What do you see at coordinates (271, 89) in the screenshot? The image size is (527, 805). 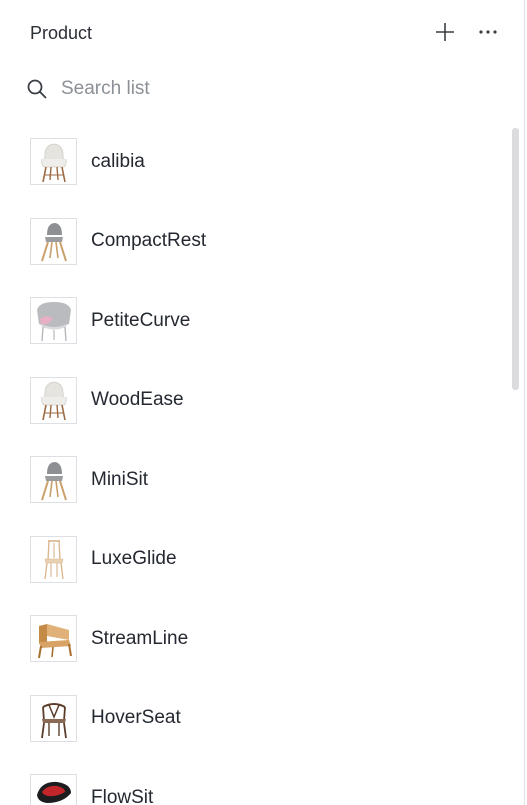 I see `search-input` at bounding box center [271, 89].